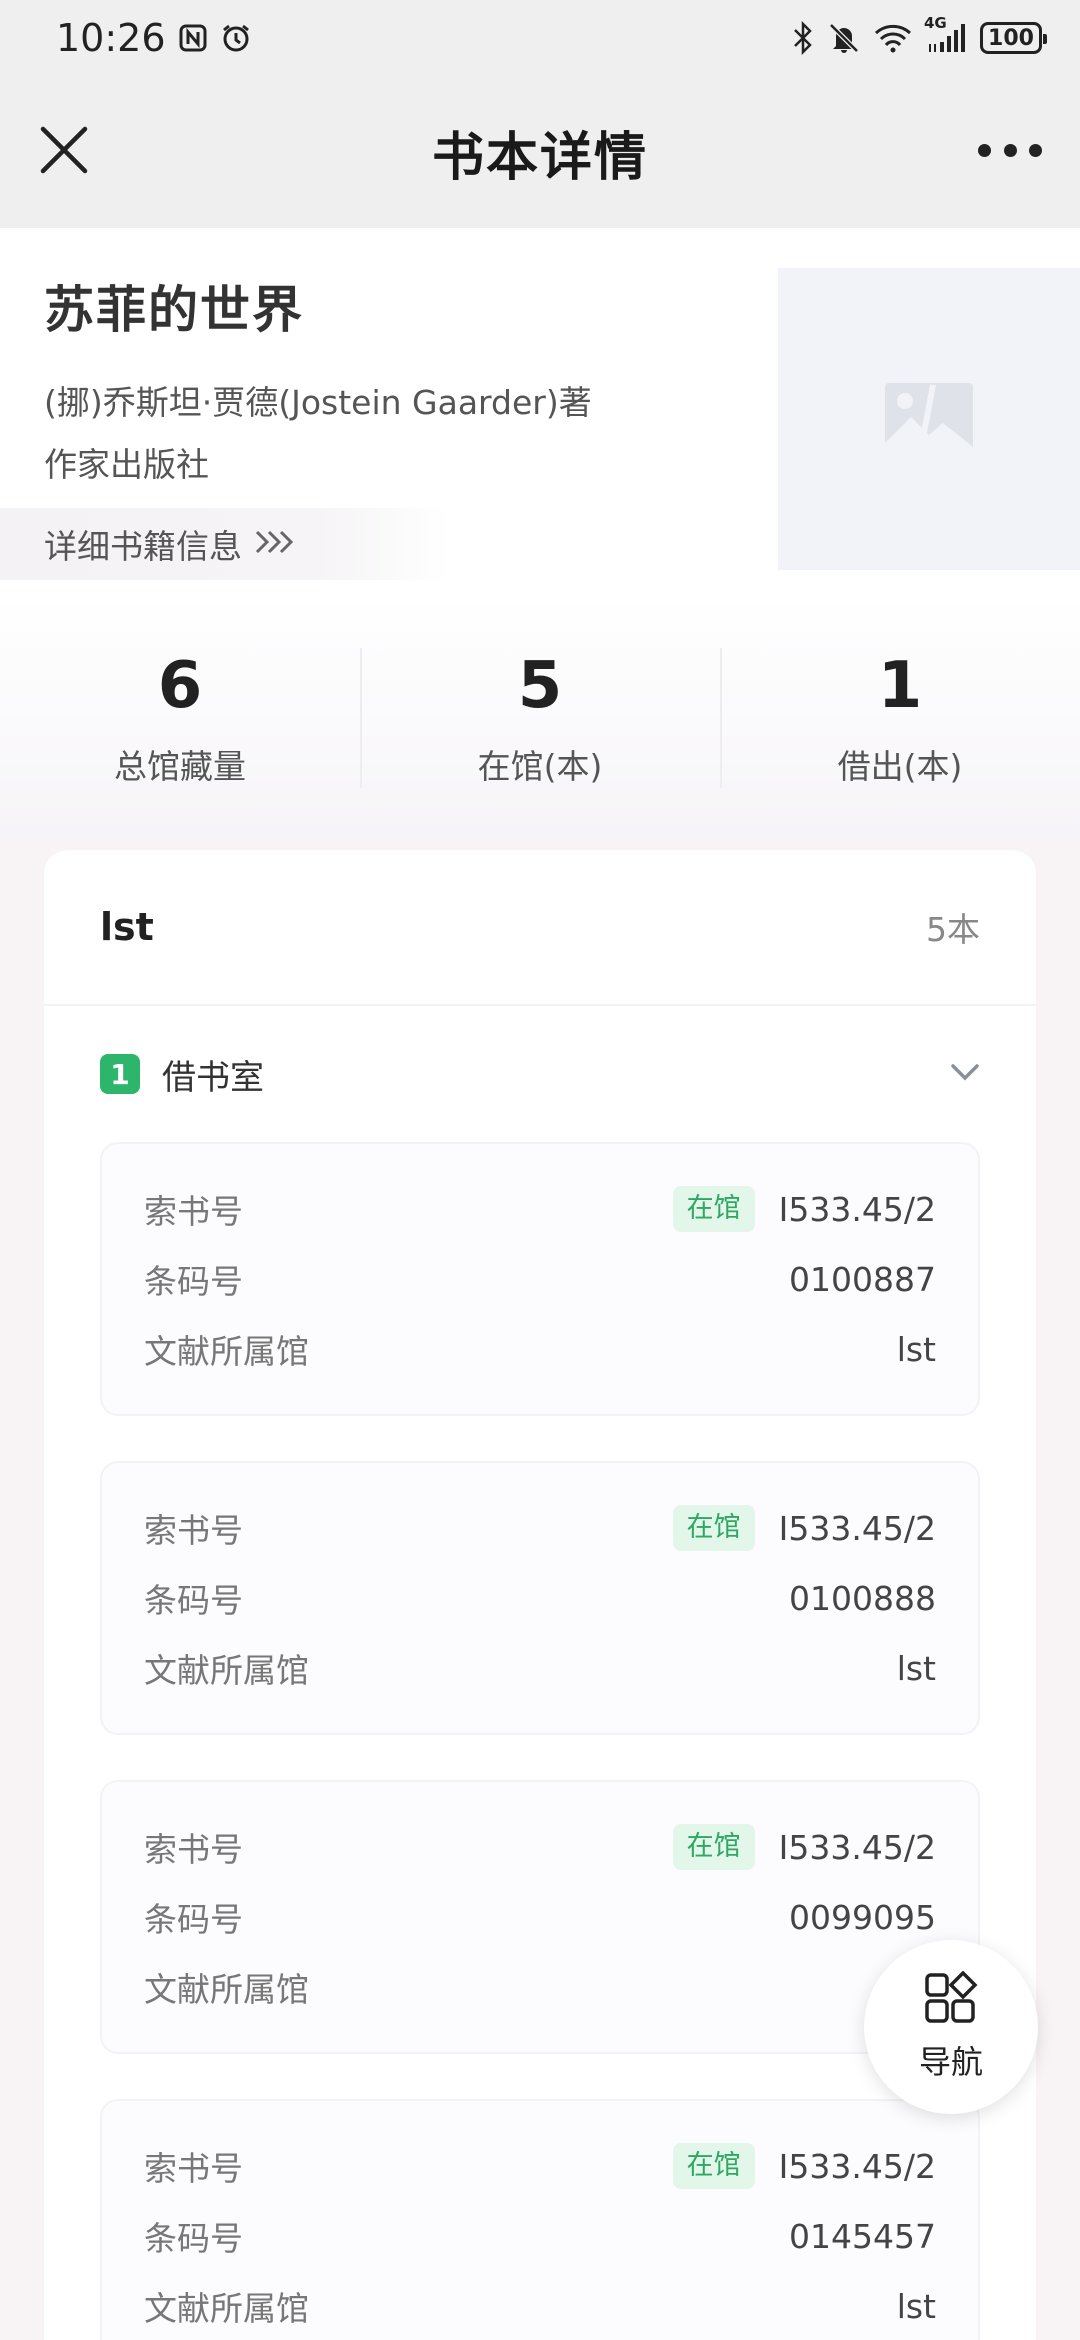  I want to click on copy-row-barcode: 条码号 0099095, so click(540, 1917).